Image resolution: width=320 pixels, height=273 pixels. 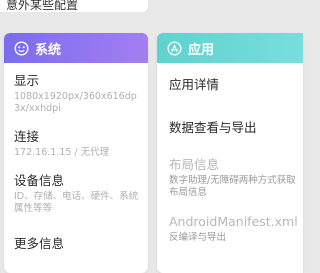 What do you see at coordinates (201, 50) in the screenshot?
I see `app-card-title: 应用` at bounding box center [201, 50].